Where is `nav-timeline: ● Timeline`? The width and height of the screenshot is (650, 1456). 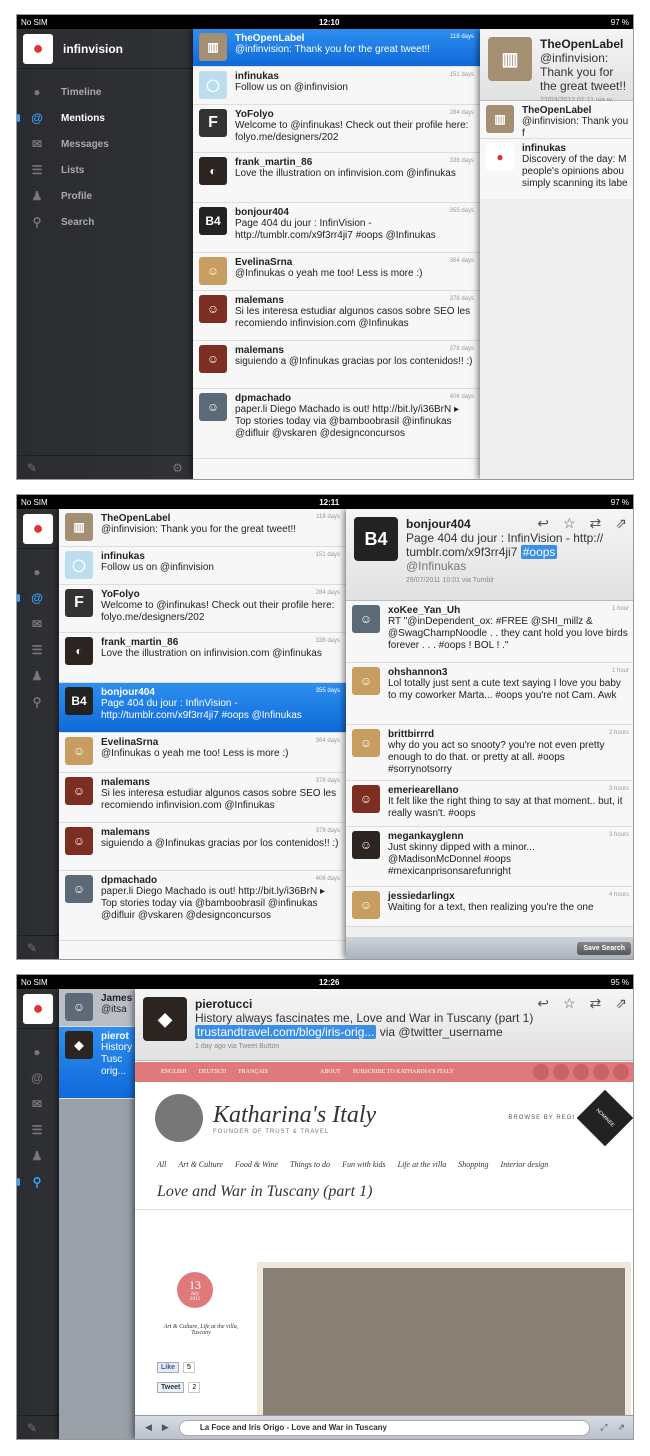
nav-timeline: ● Timeline is located at coordinates (105, 92).